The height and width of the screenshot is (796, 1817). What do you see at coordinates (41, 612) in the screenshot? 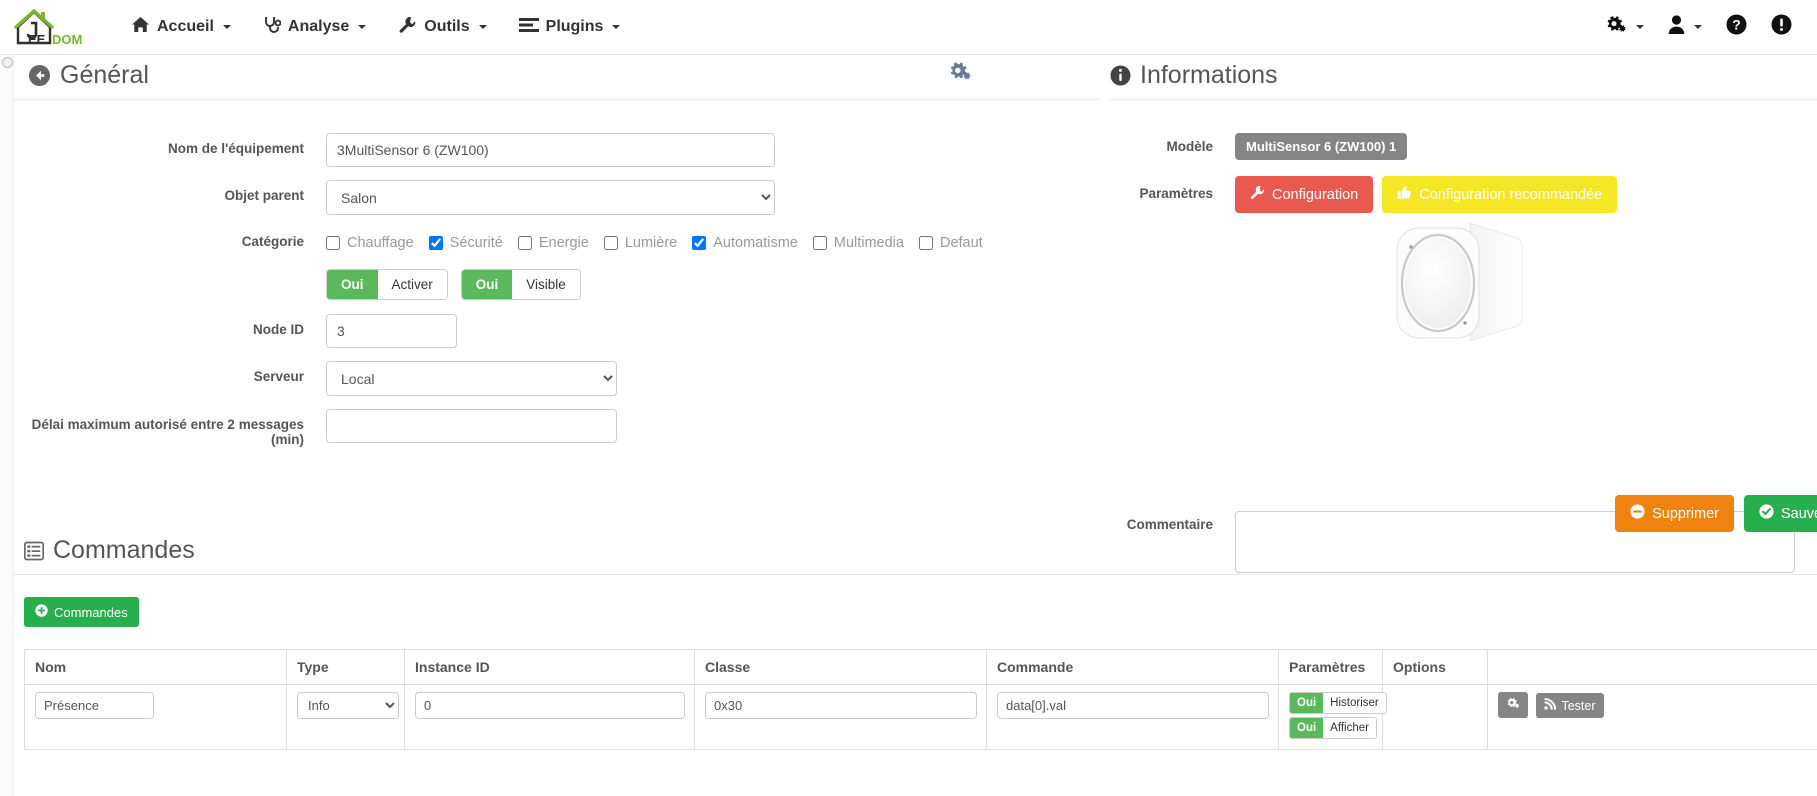
I see `plus-circle-icon` at bounding box center [41, 612].